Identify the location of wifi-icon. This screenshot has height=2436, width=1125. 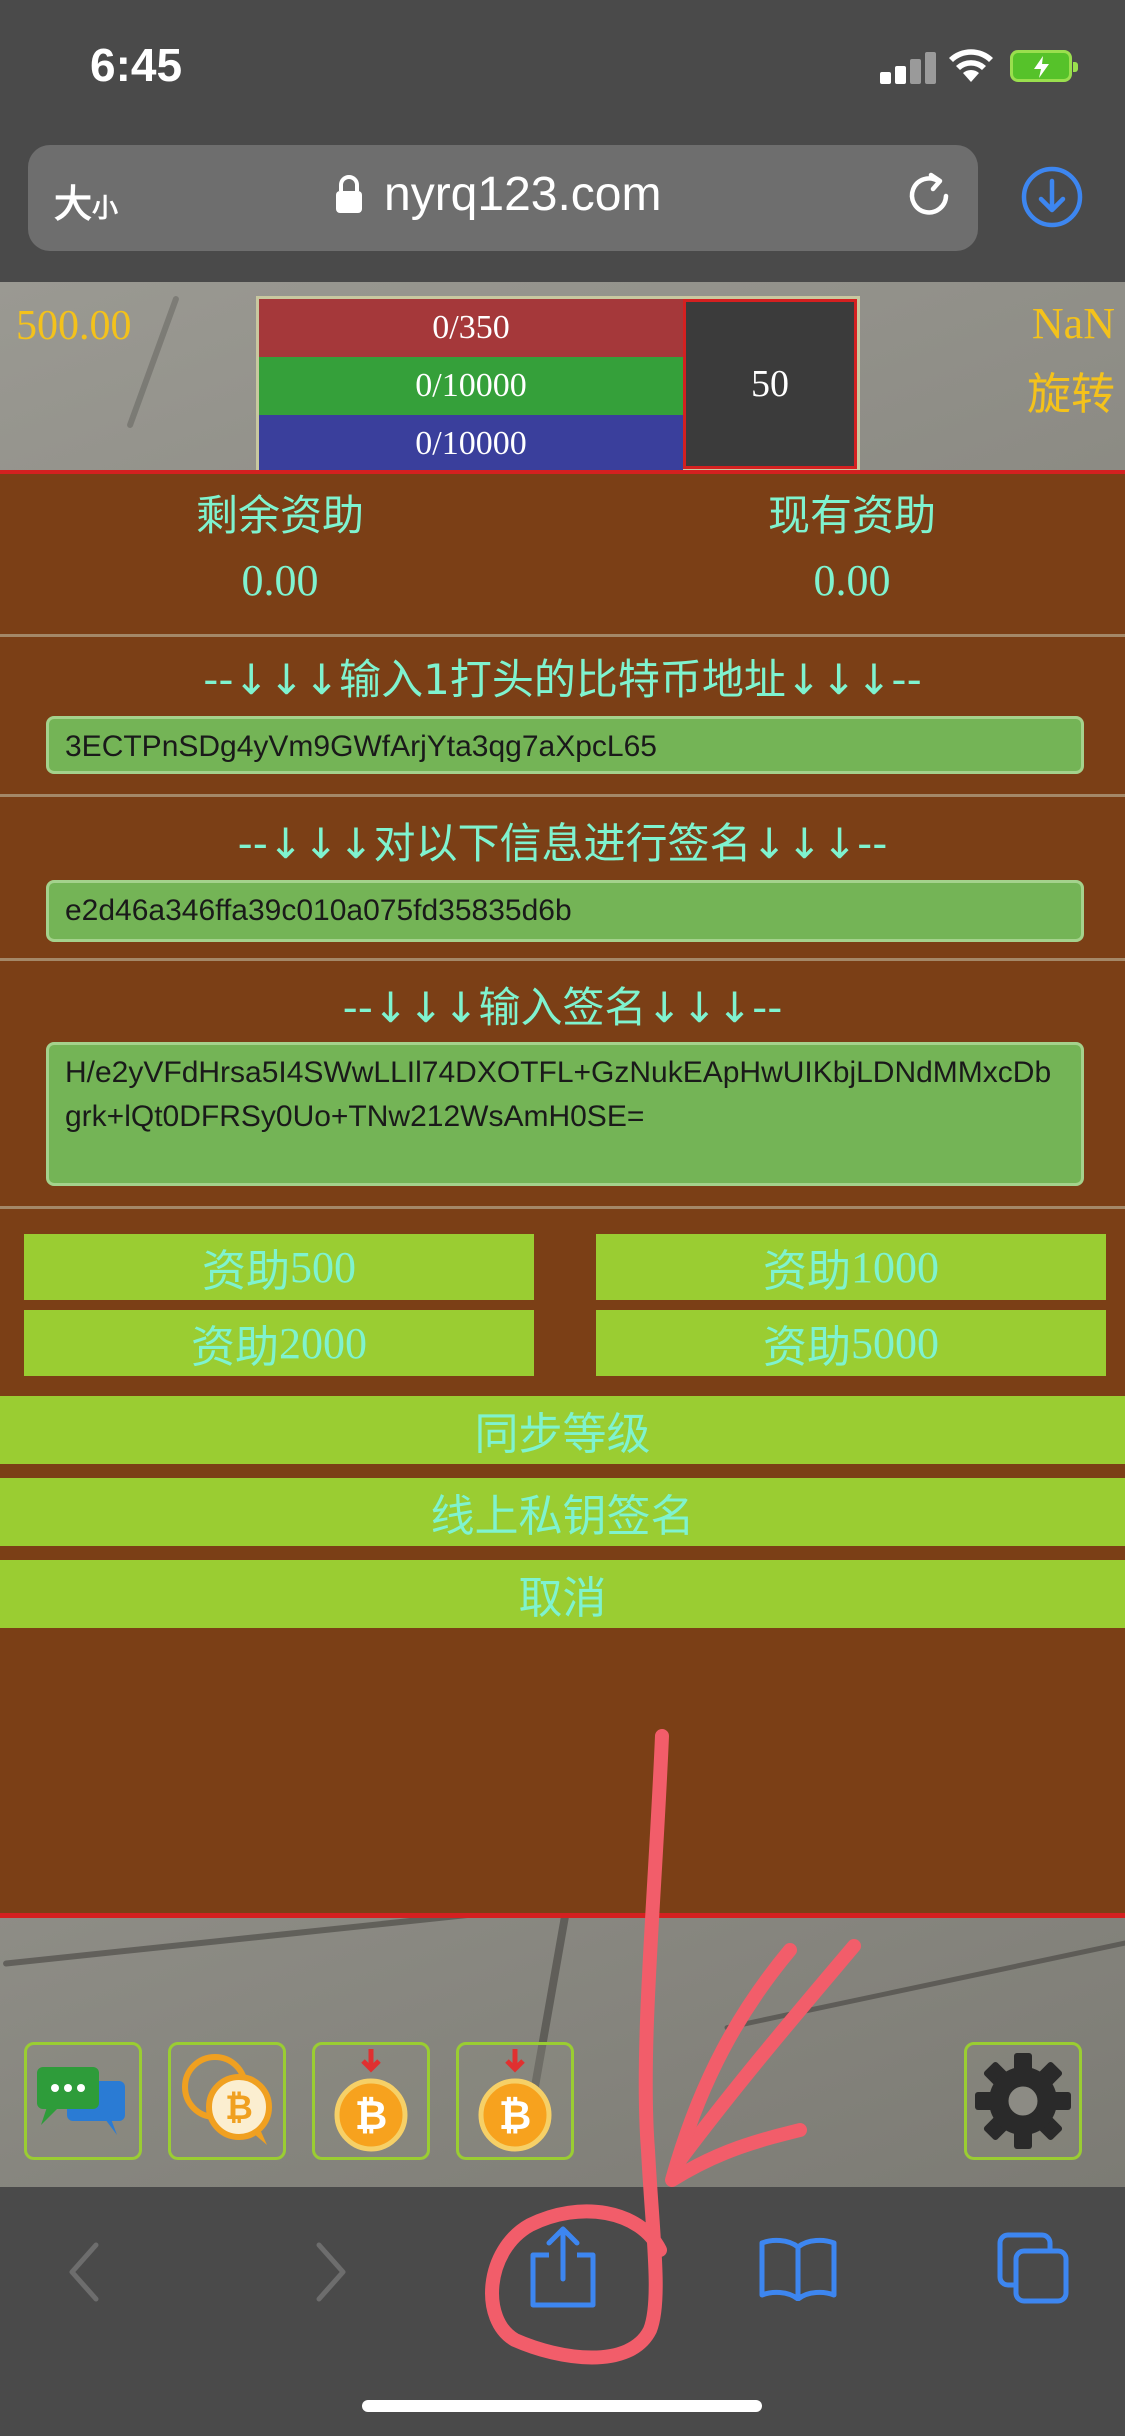
(971, 65).